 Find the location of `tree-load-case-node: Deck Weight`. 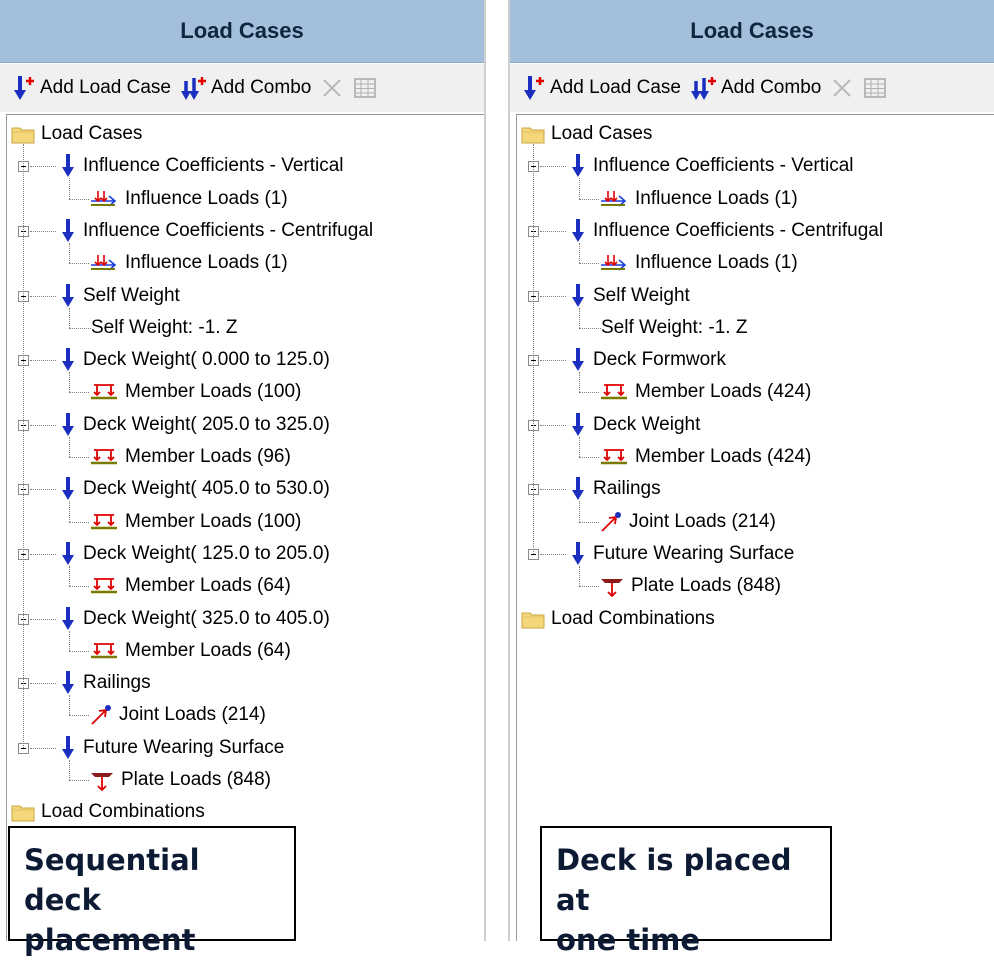

tree-load-case-node: Deck Weight is located at coordinates (634, 425).